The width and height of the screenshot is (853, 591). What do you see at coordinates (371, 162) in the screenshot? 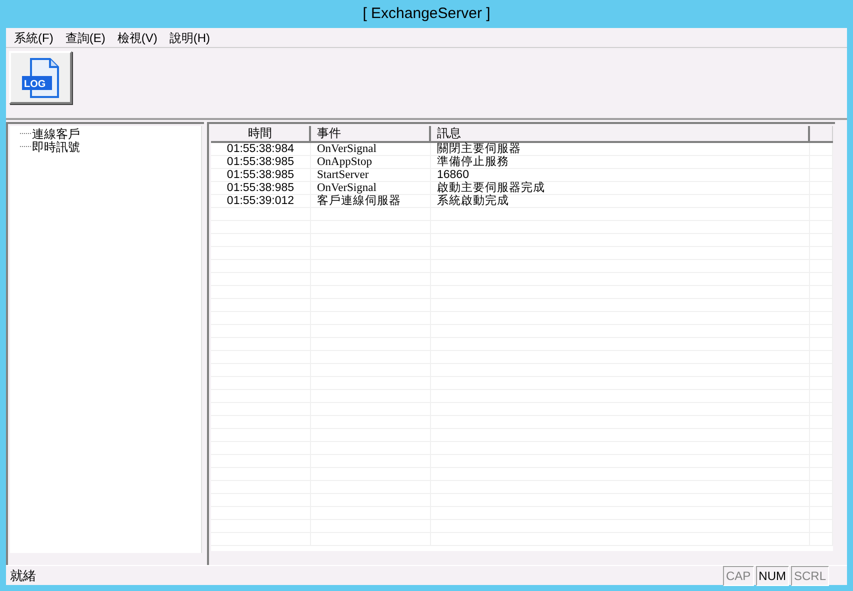
I see `table-cell: OnAppStop` at bounding box center [371, 162].